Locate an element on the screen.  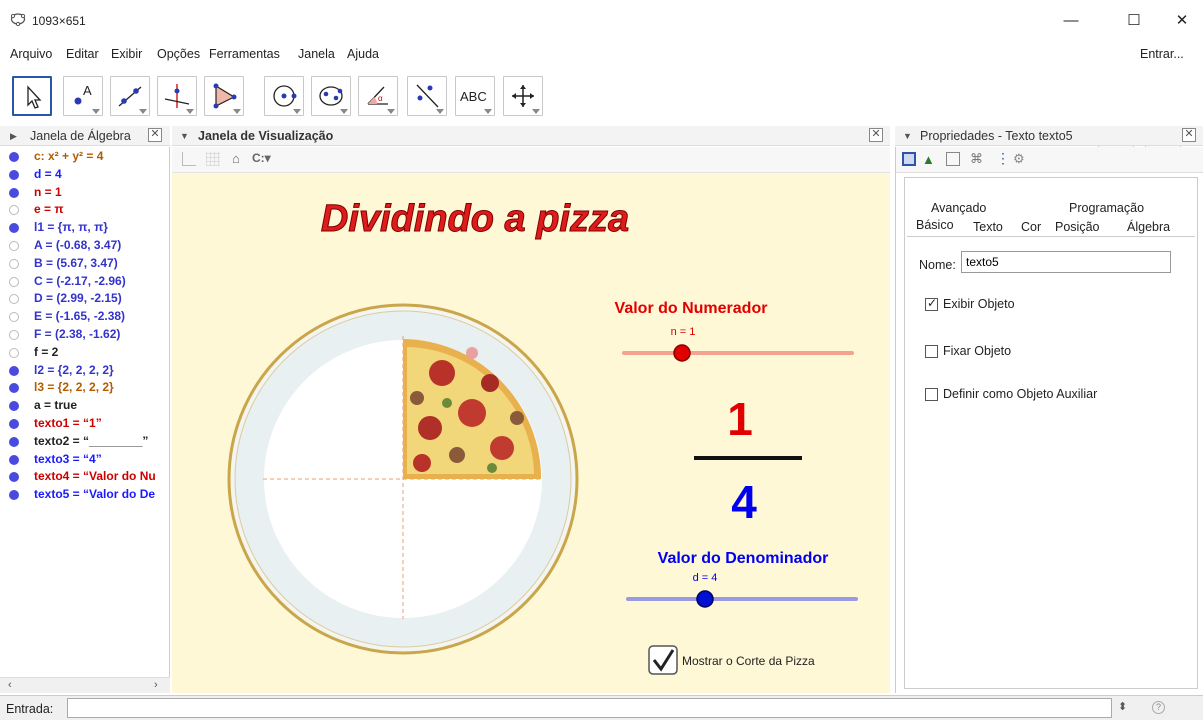
tab-basico: Básico is located at coordinates (935, 225).